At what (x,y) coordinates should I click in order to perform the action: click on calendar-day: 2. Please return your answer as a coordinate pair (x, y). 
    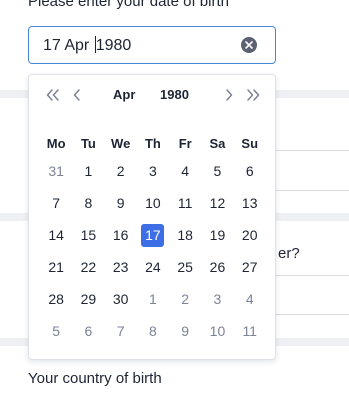
    Looking at the image, I should click on (121, 171).